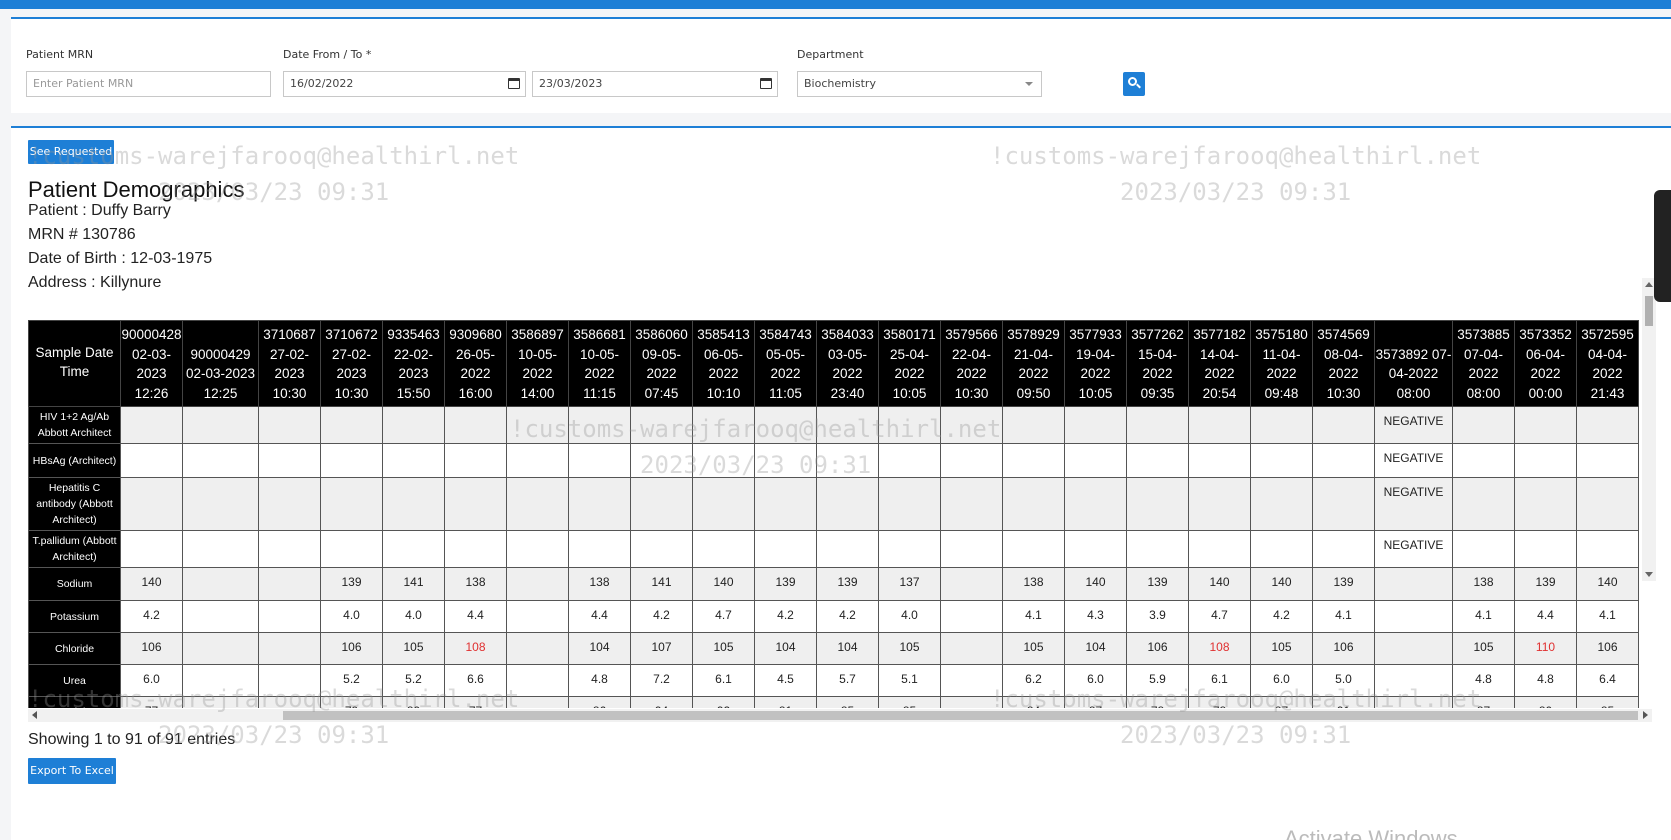 The image size is (1671, 840). What do you see at coordinates (220, 363) in the screenshot?
I see `sample-column-header: 90000429 02-03-2023 12:25` at bounding box center [220, 363].